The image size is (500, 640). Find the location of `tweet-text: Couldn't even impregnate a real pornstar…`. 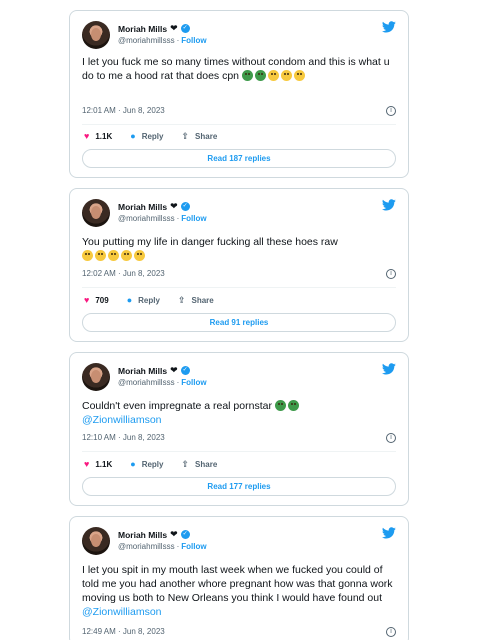

tweet-text: Couldn't even impregnate a real pornstar… is located at coordinates (240, 413).